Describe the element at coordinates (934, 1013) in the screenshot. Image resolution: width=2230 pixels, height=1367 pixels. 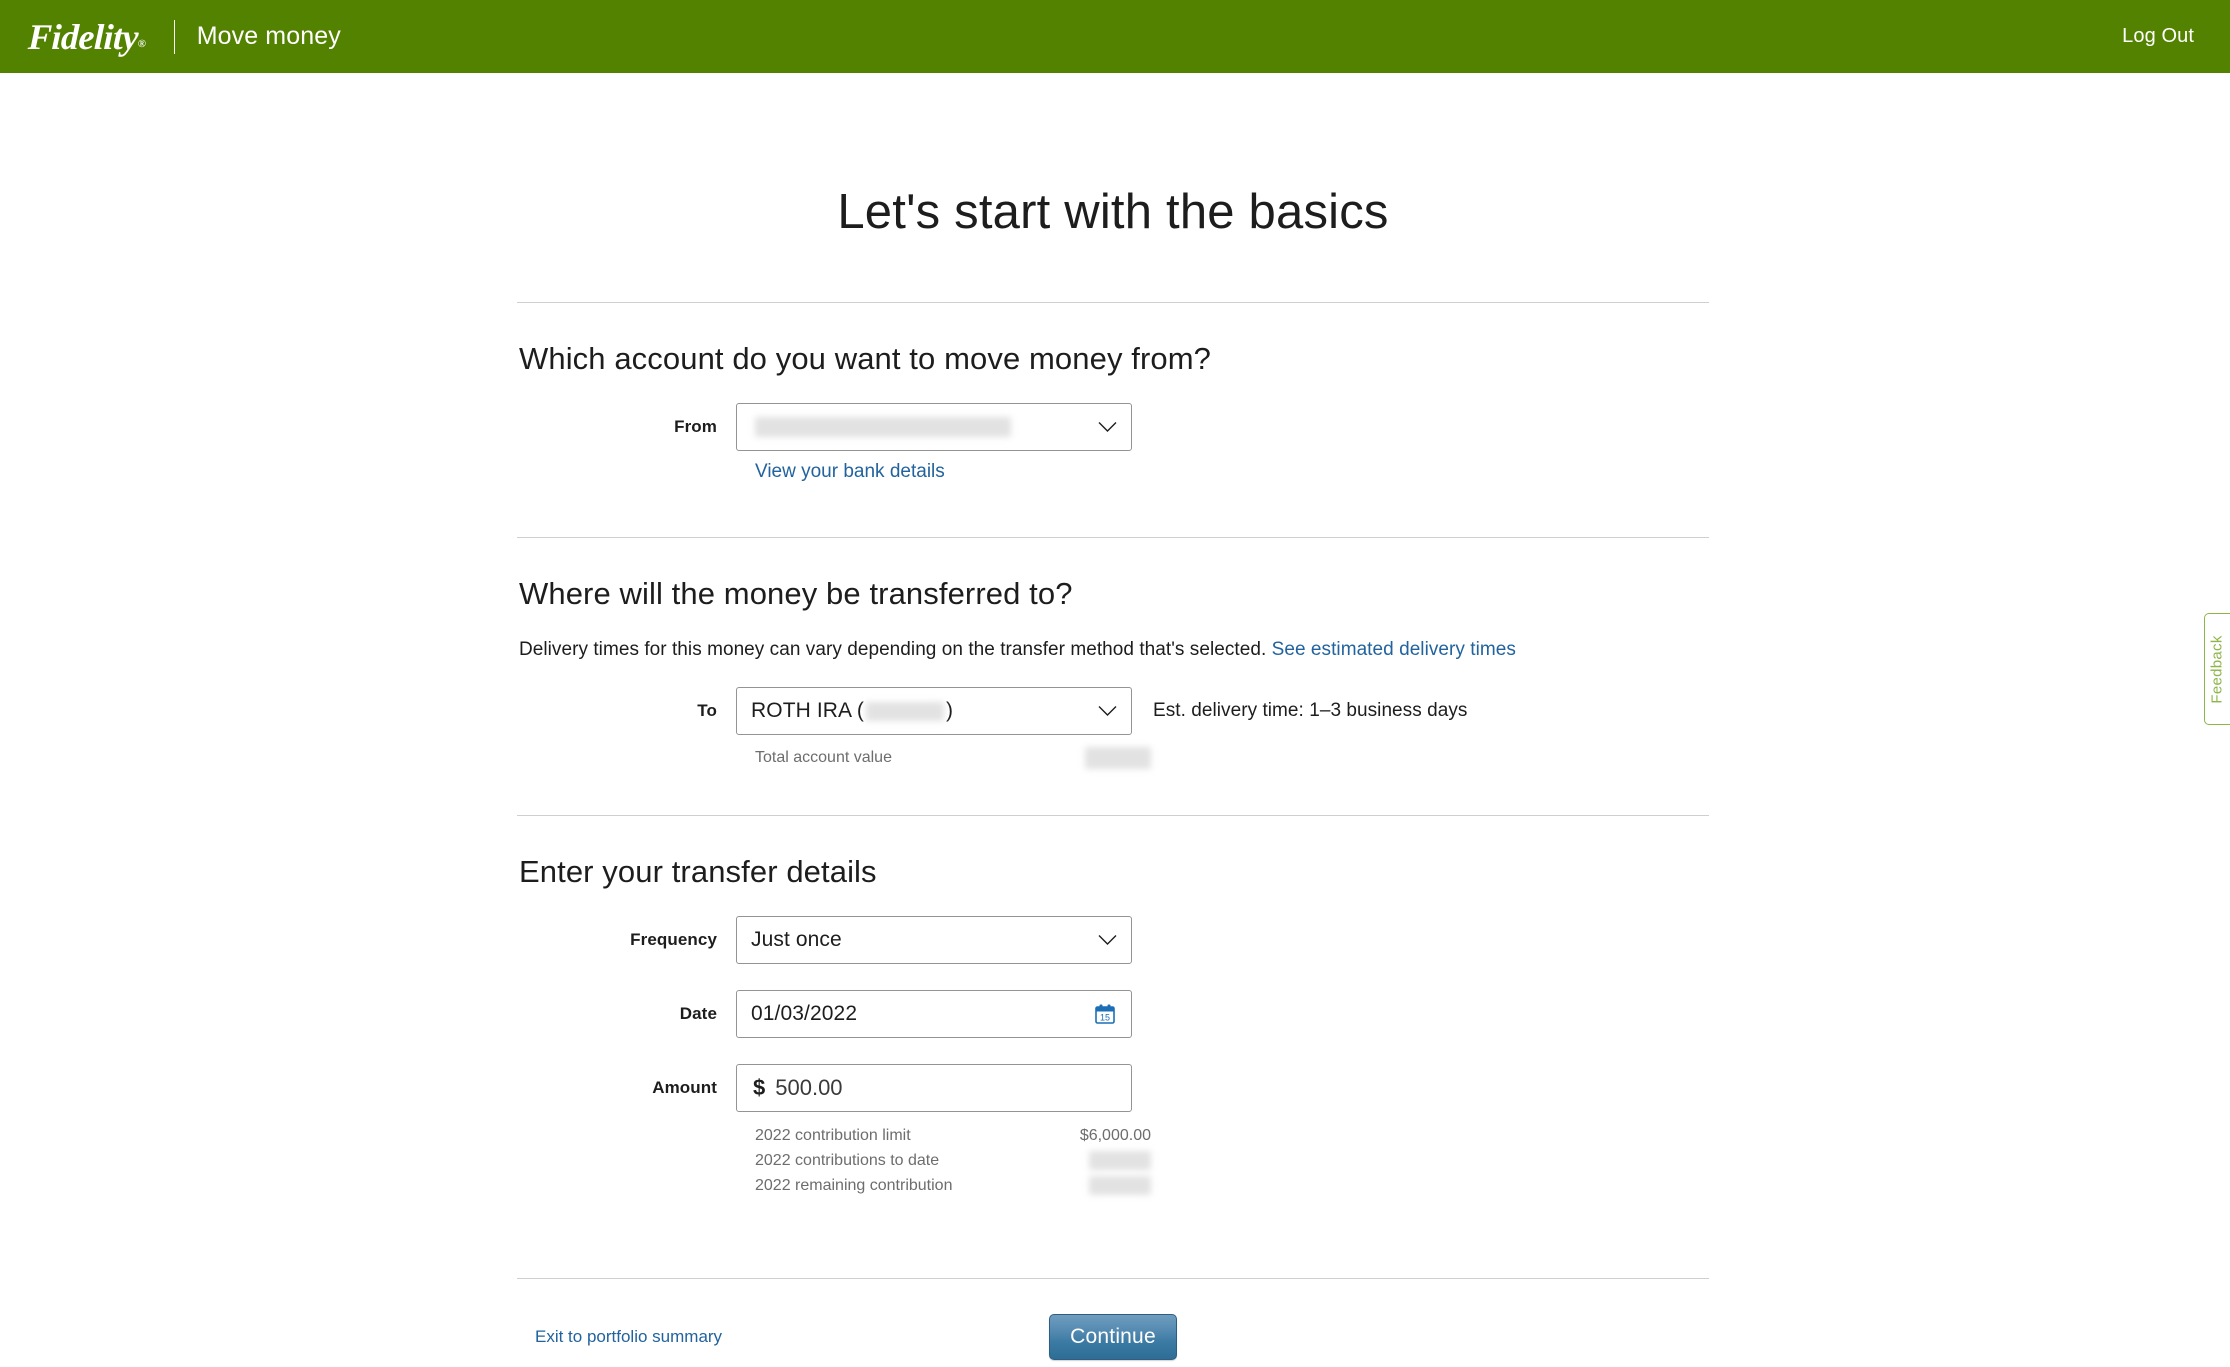
I see `date-input: 01/03/2022 15` at that location.